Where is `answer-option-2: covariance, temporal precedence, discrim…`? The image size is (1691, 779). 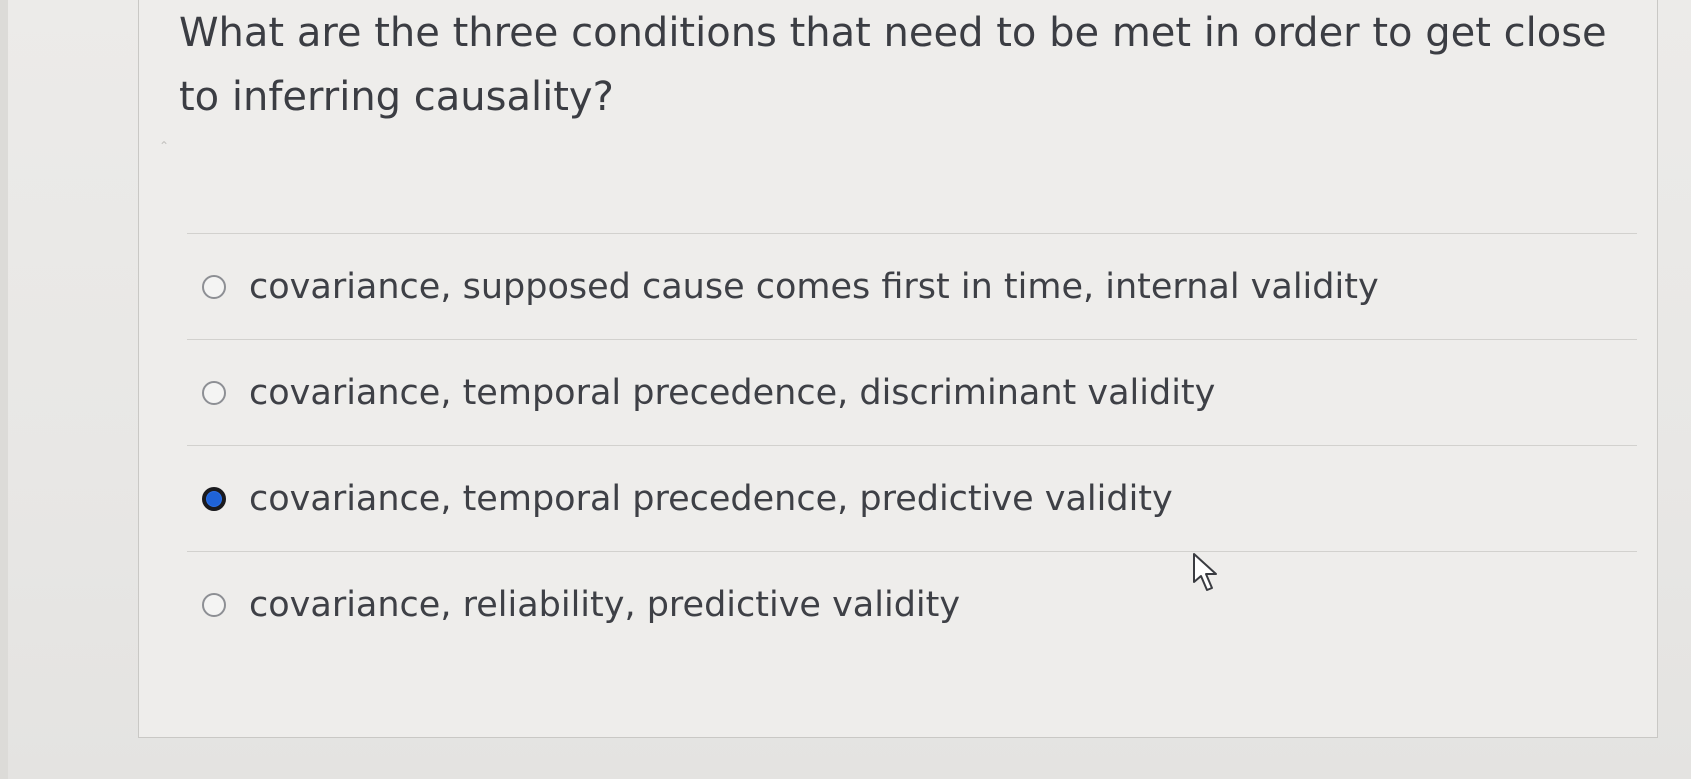 answer-option-2: covariance, temporal precedence, discrim… is located at coordinates (912, 392).